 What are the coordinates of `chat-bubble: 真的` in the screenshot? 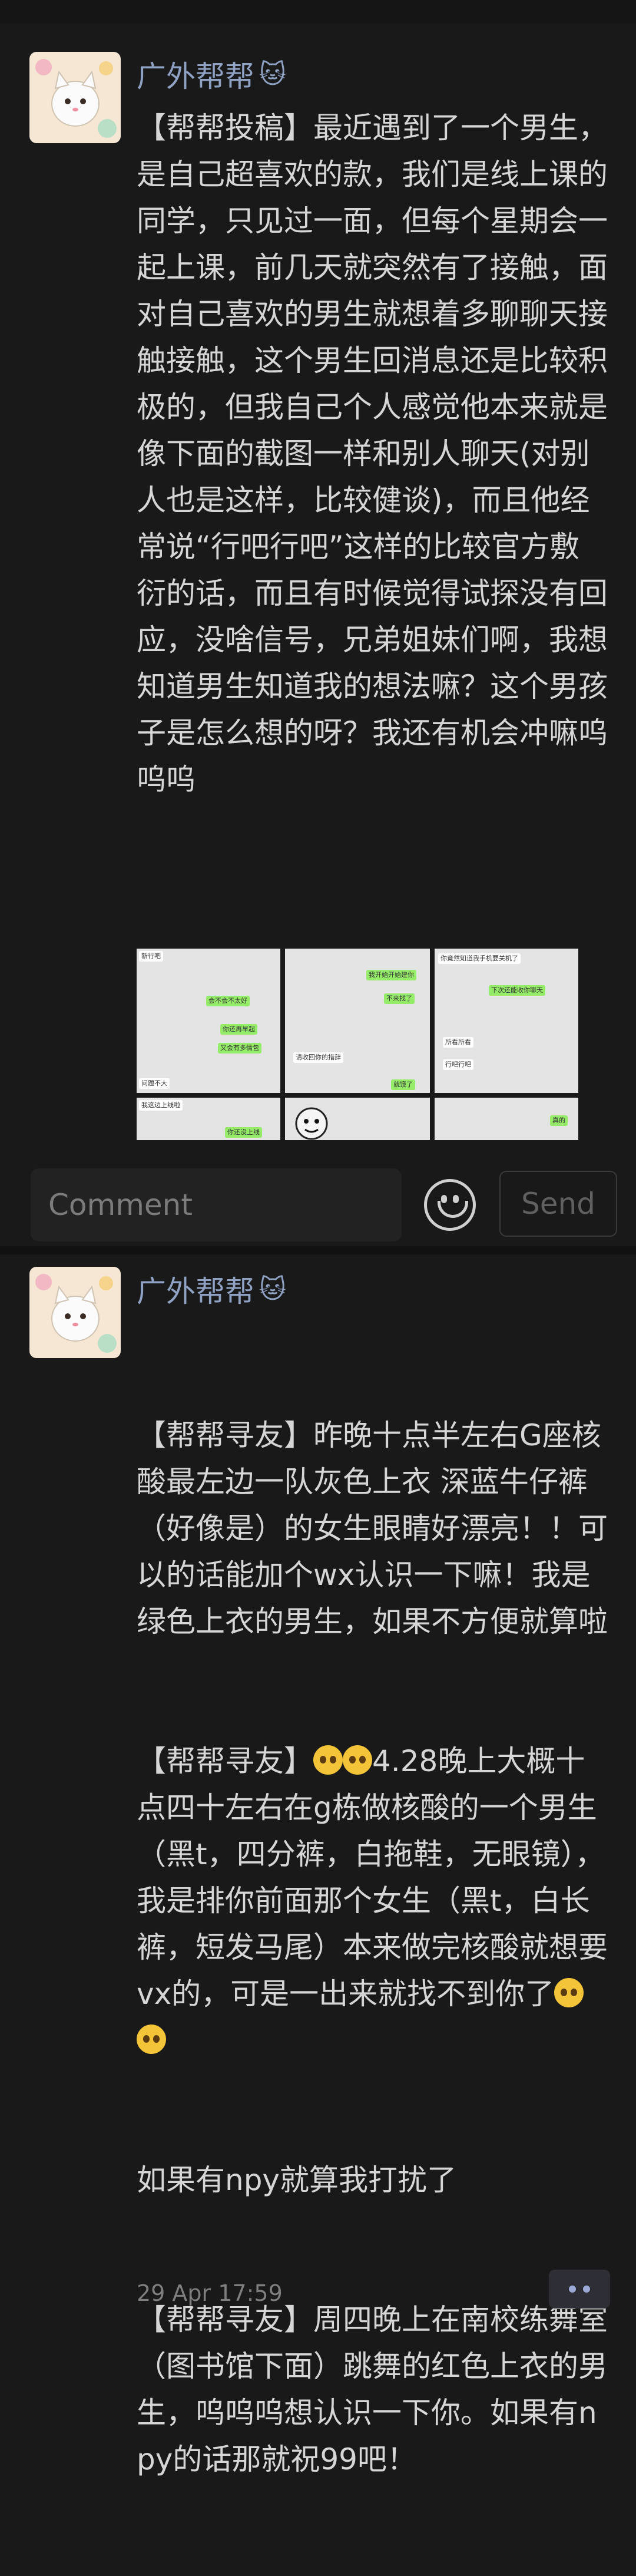 It's located at (559, 1120).